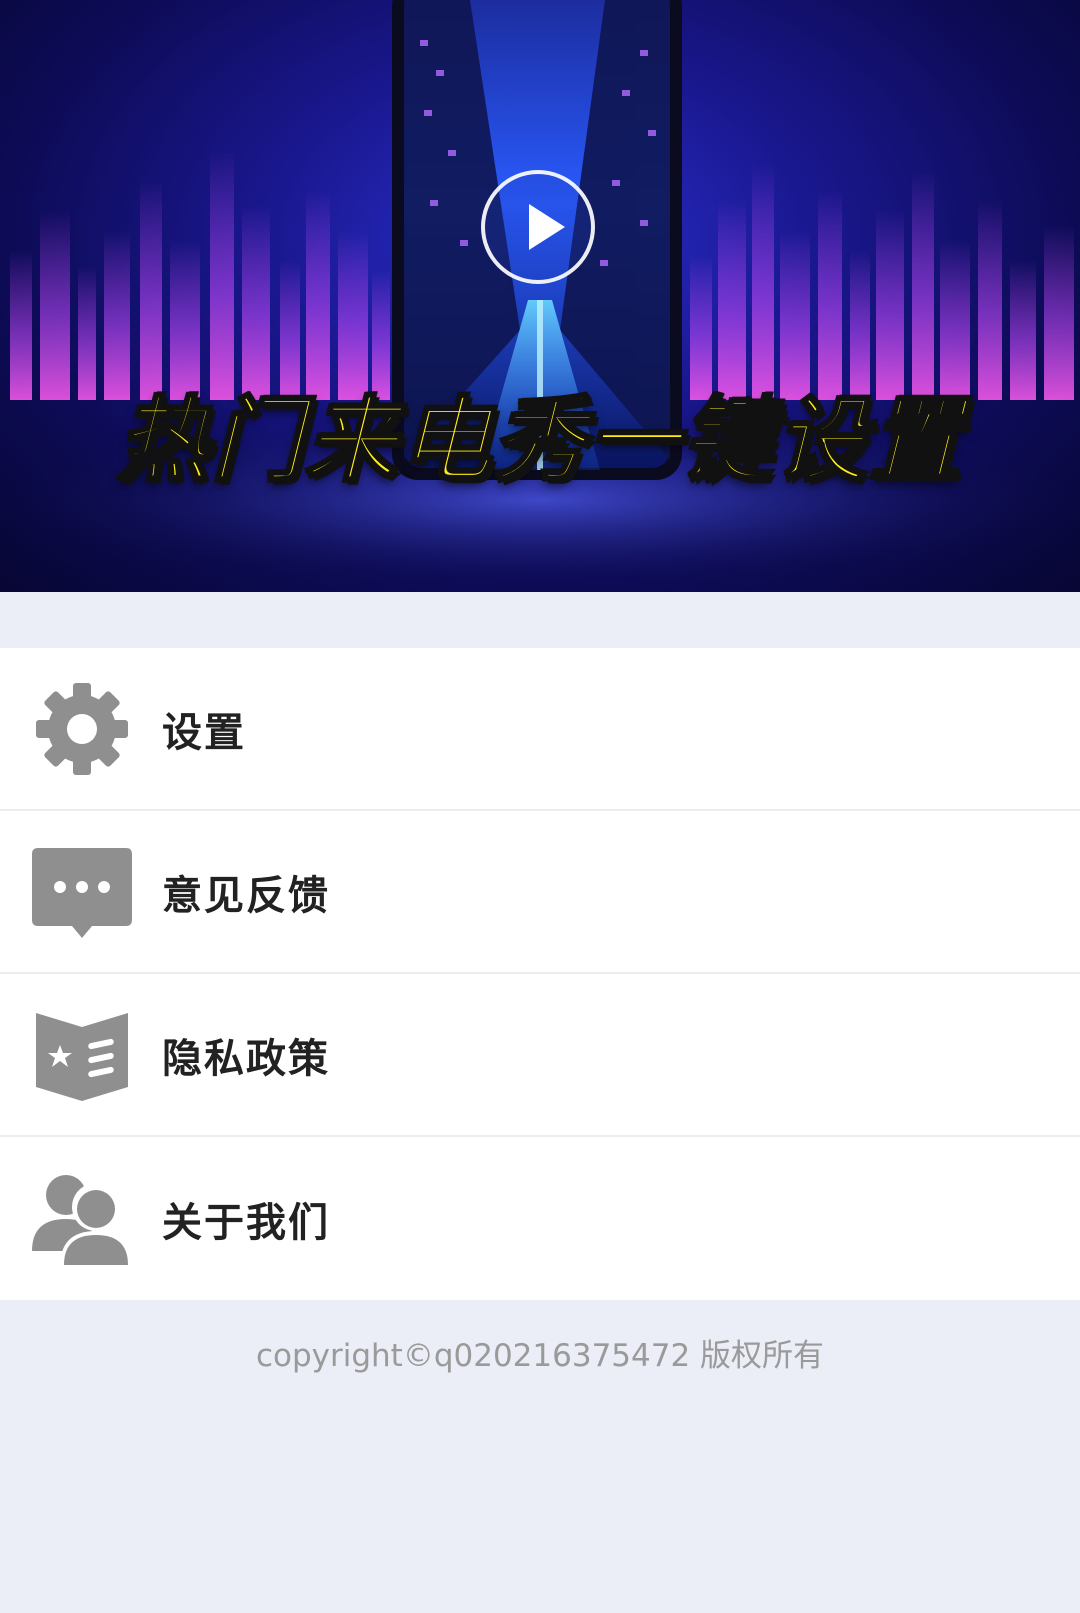 This screenshot has height=1613, width=1080. I want to click on menu-item-label: 意见反馈, so click(246, 895).